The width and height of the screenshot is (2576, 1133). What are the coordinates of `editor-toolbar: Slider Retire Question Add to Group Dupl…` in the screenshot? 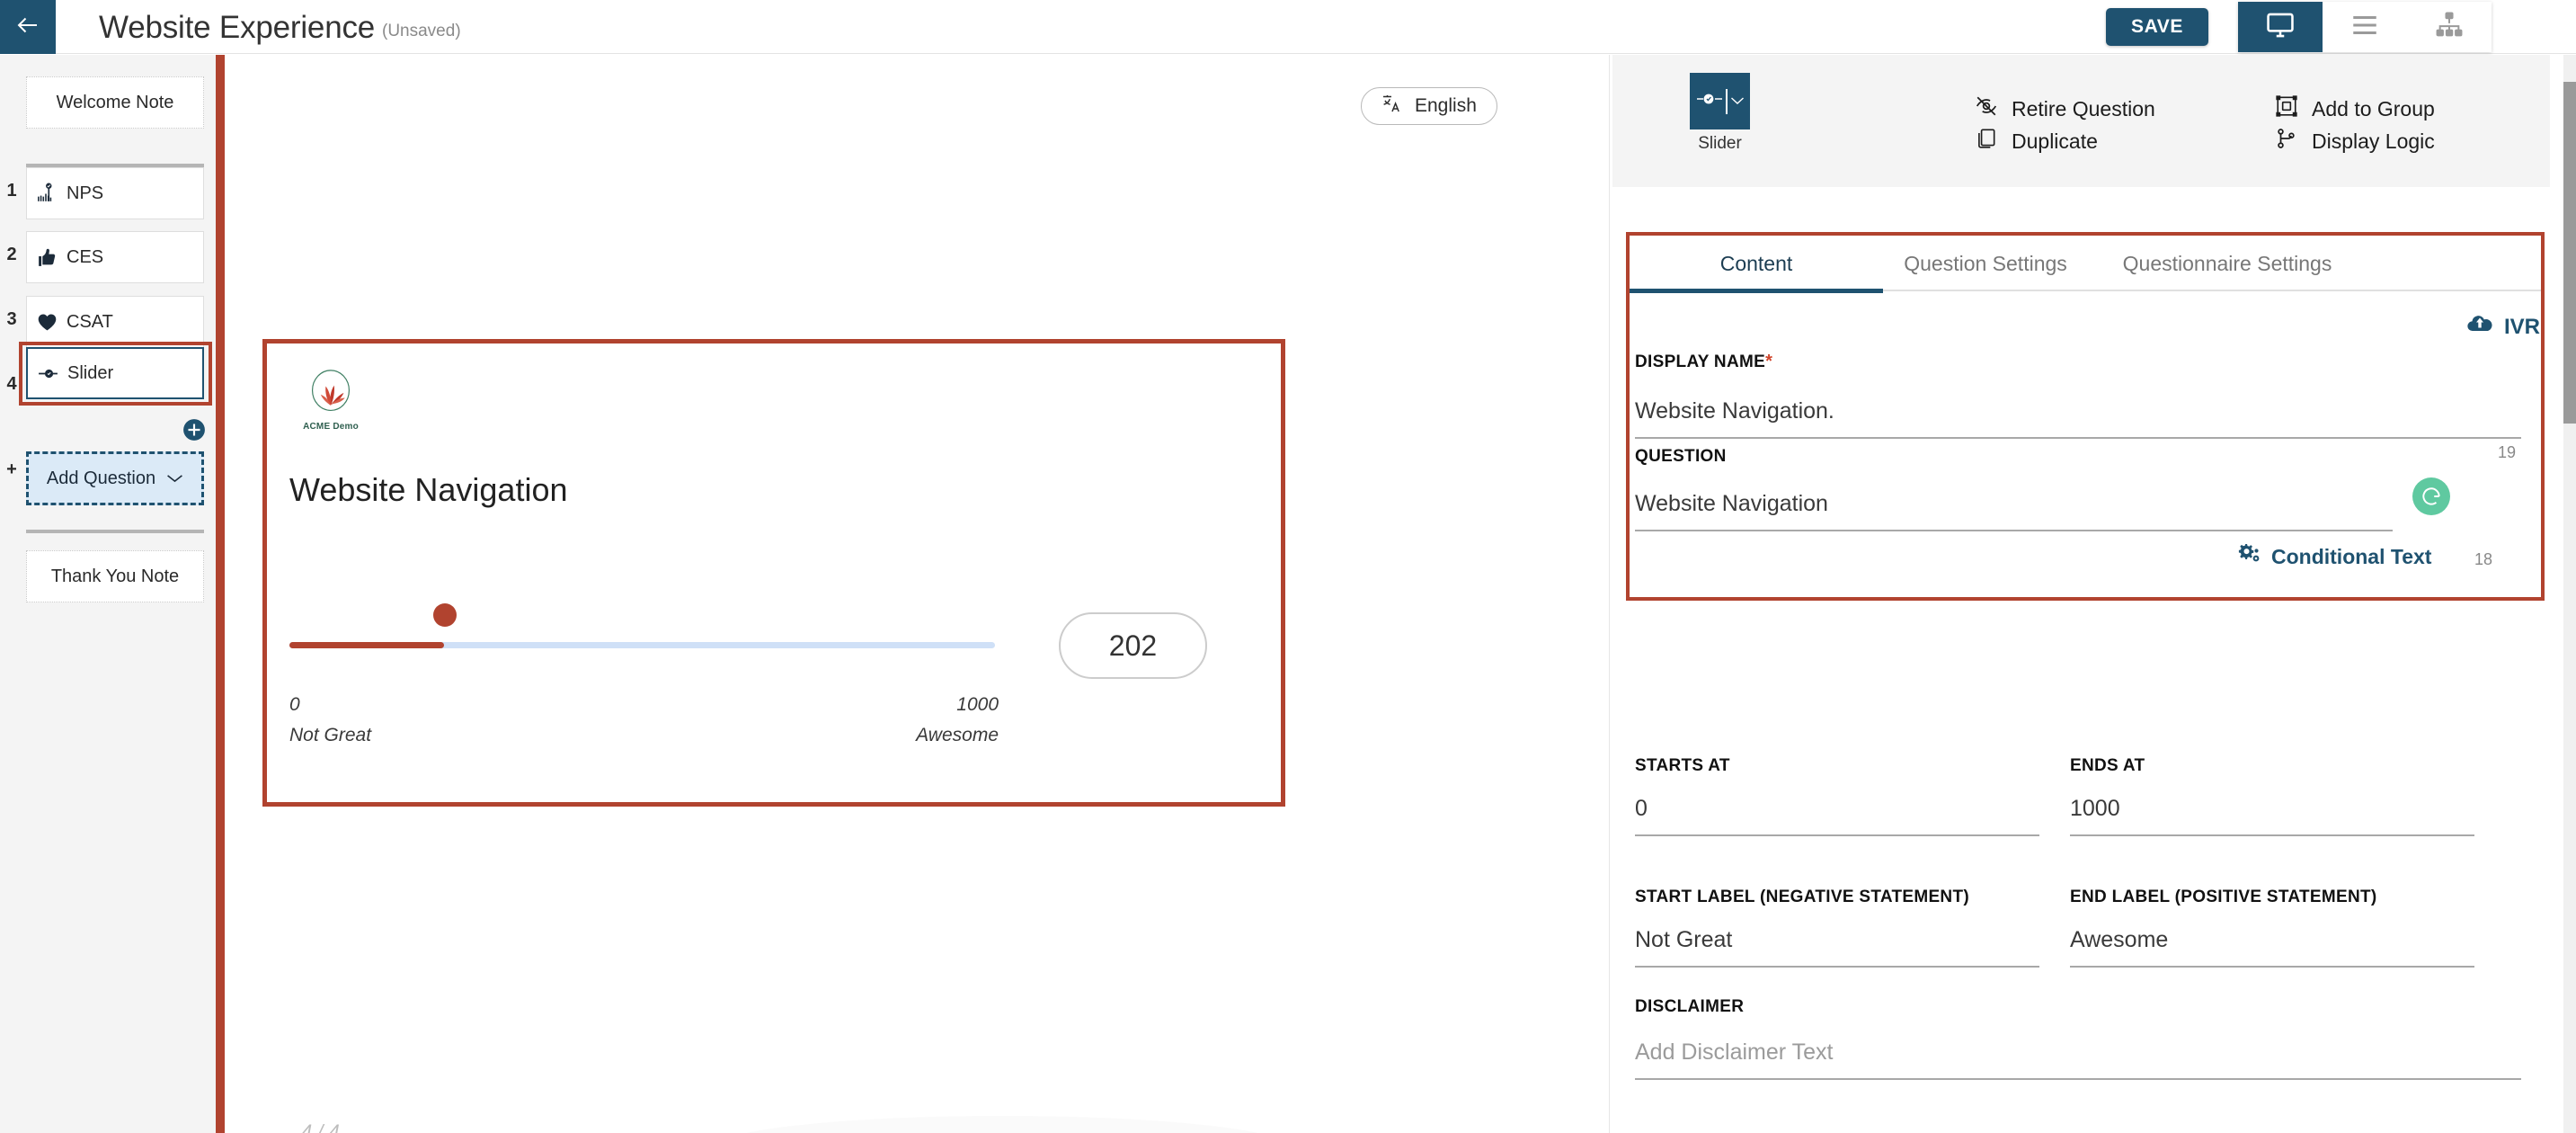 It's located at (2081, 121).